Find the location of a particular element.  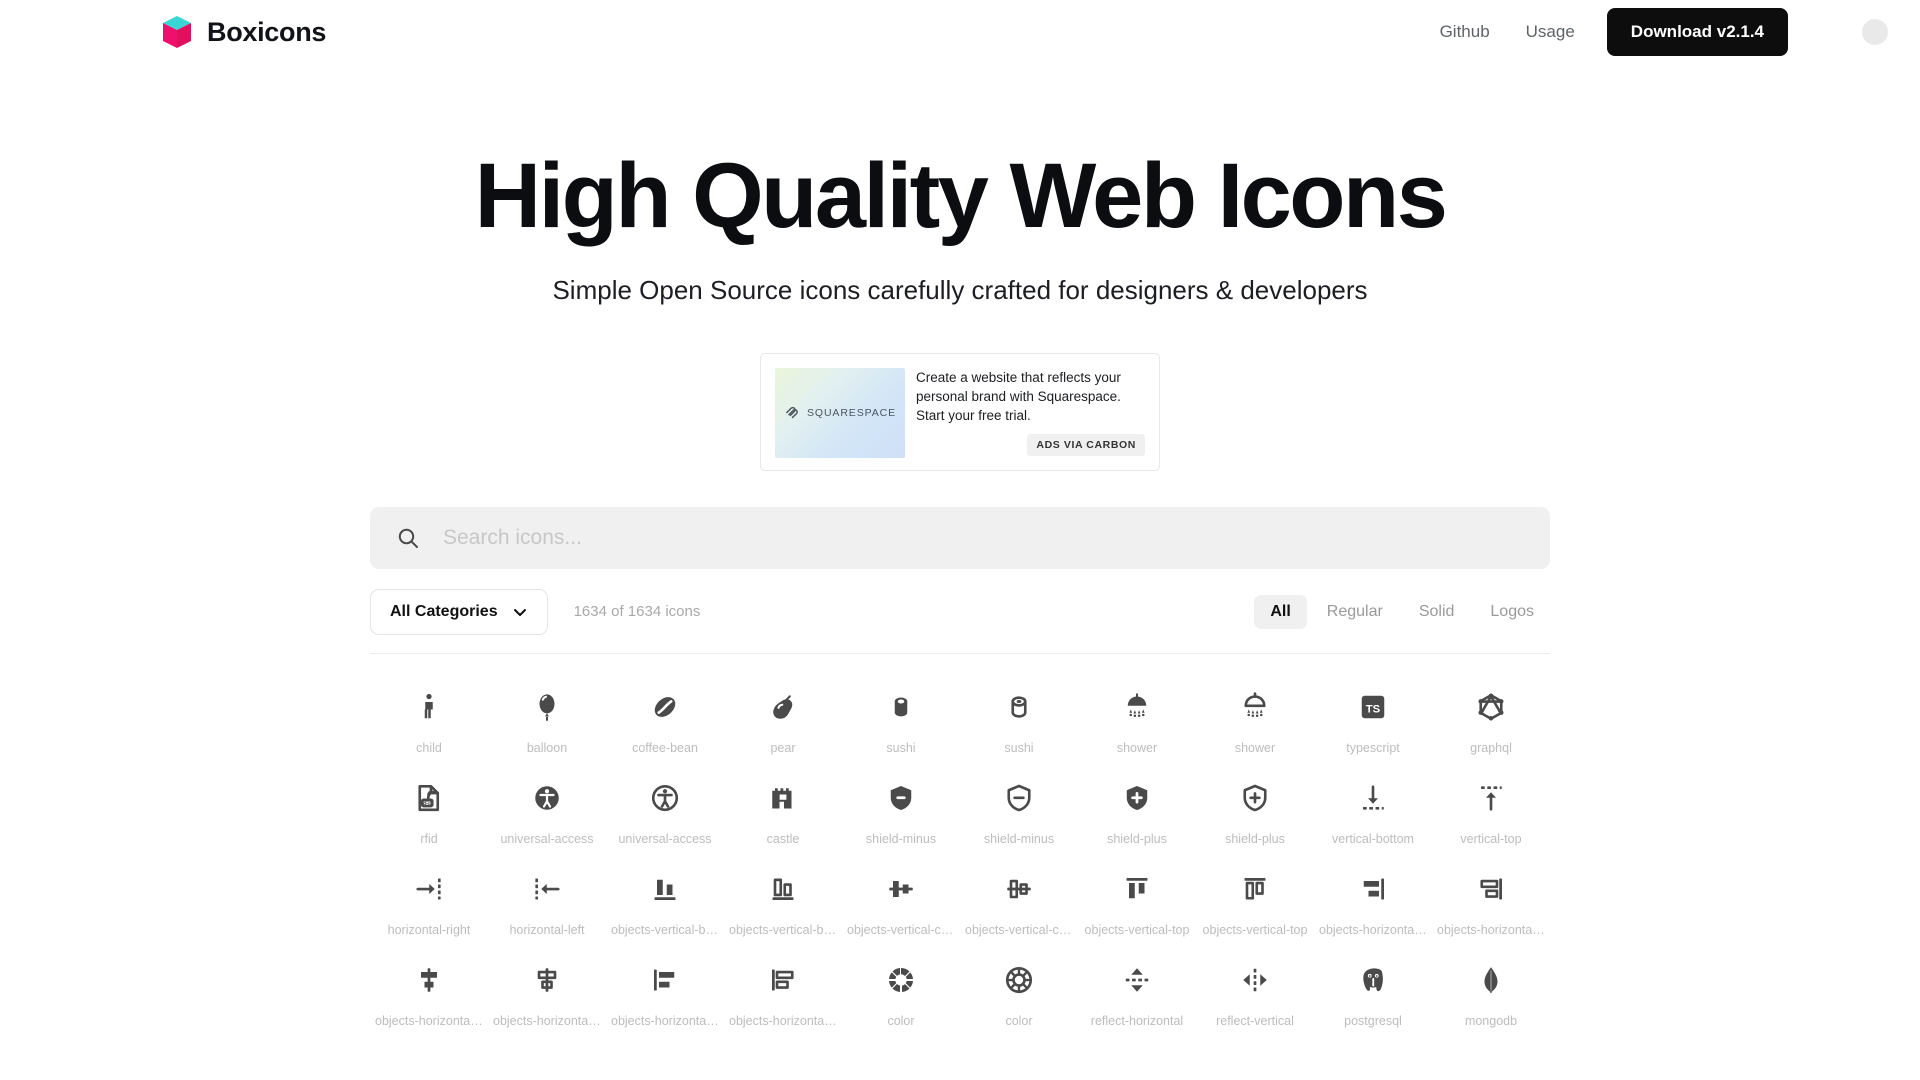

tab-all: All is located at coordinates (1280, 611).